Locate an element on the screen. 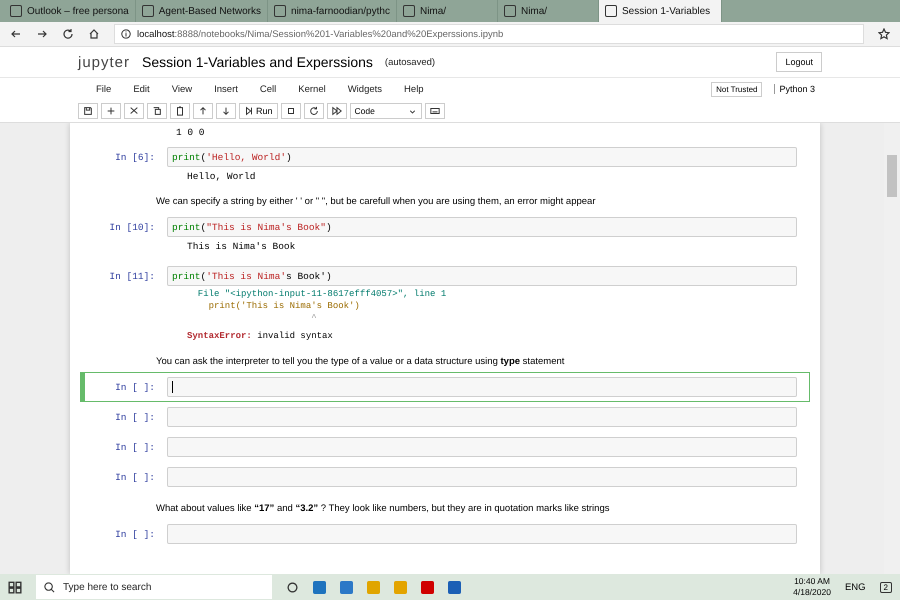 This screenshot has height=600, width=900. plus-icon is located at coordinates (111, 111).